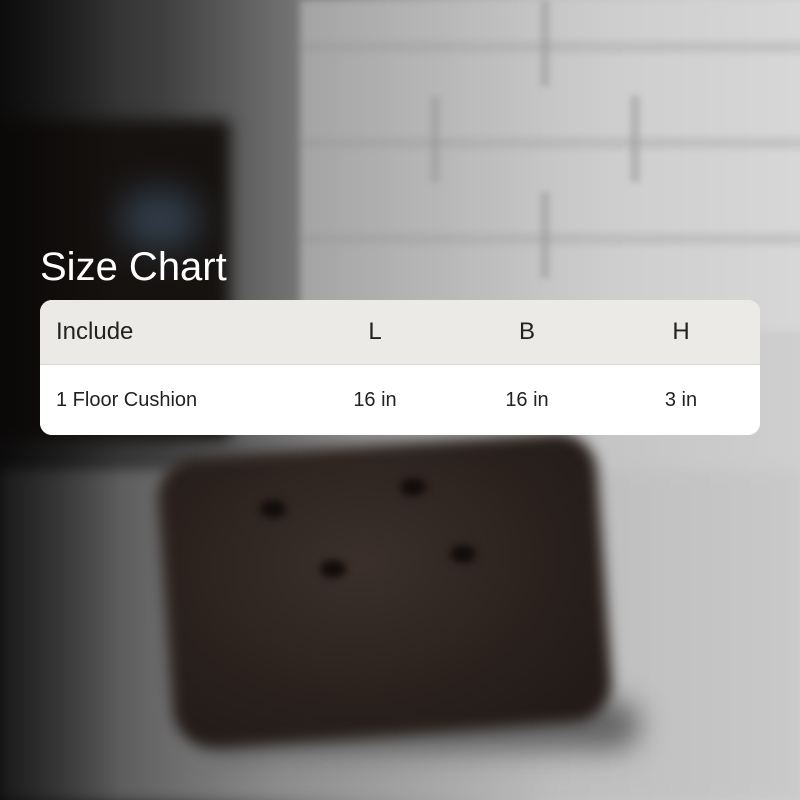 The height and width of the screenshot is (800, 800). What do you see at coordinates (527, 399) in the screenshot?
I see `cell-breadth: 16 in` at bounding box center [527, 399].